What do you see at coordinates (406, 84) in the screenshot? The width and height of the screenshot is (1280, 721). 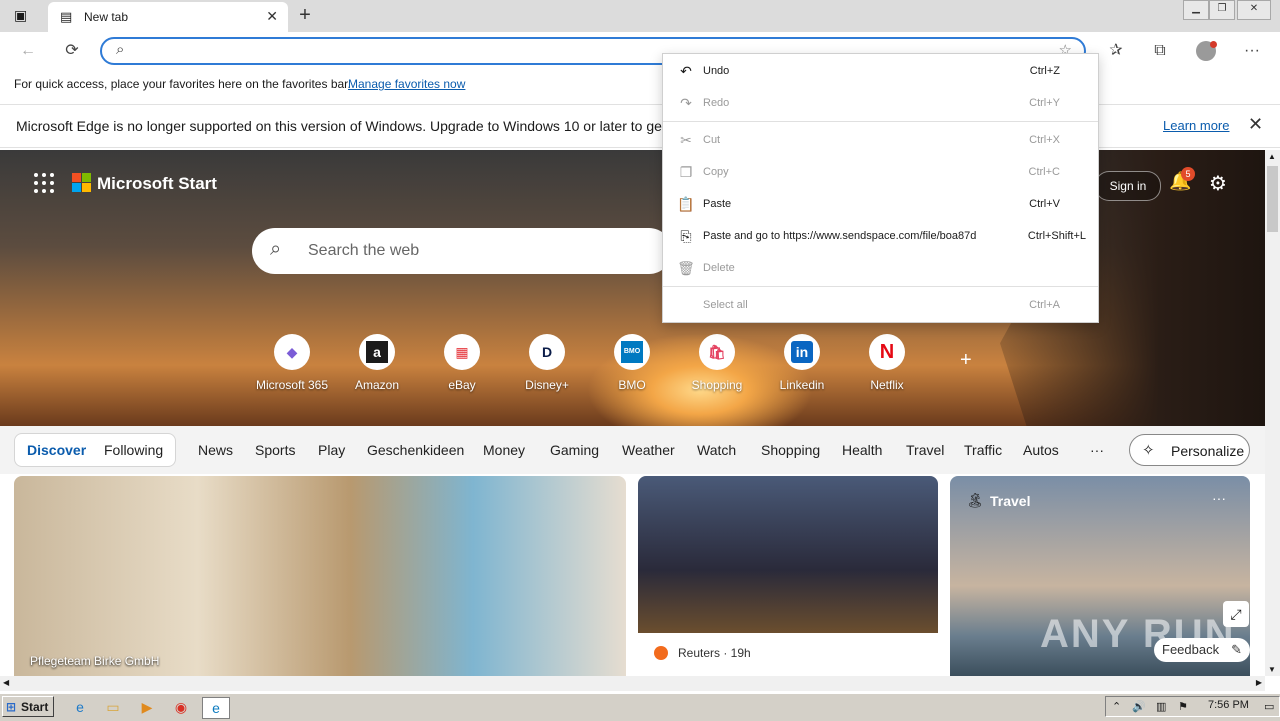 I see `manage-favorites-link: Manage favorites now` at bounding box center [406, 84].